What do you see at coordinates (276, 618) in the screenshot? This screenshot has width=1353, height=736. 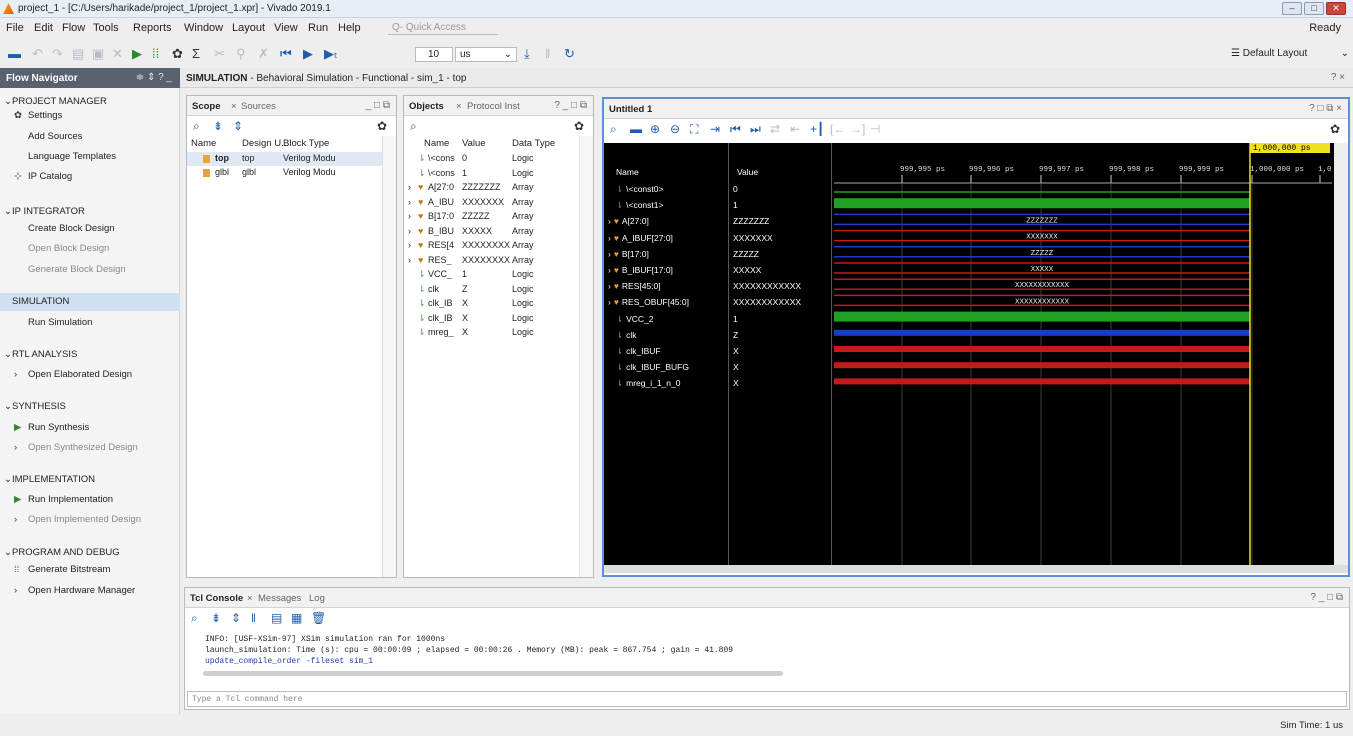 I see `copy-icon: ▤` at bounding box center [276, 618].